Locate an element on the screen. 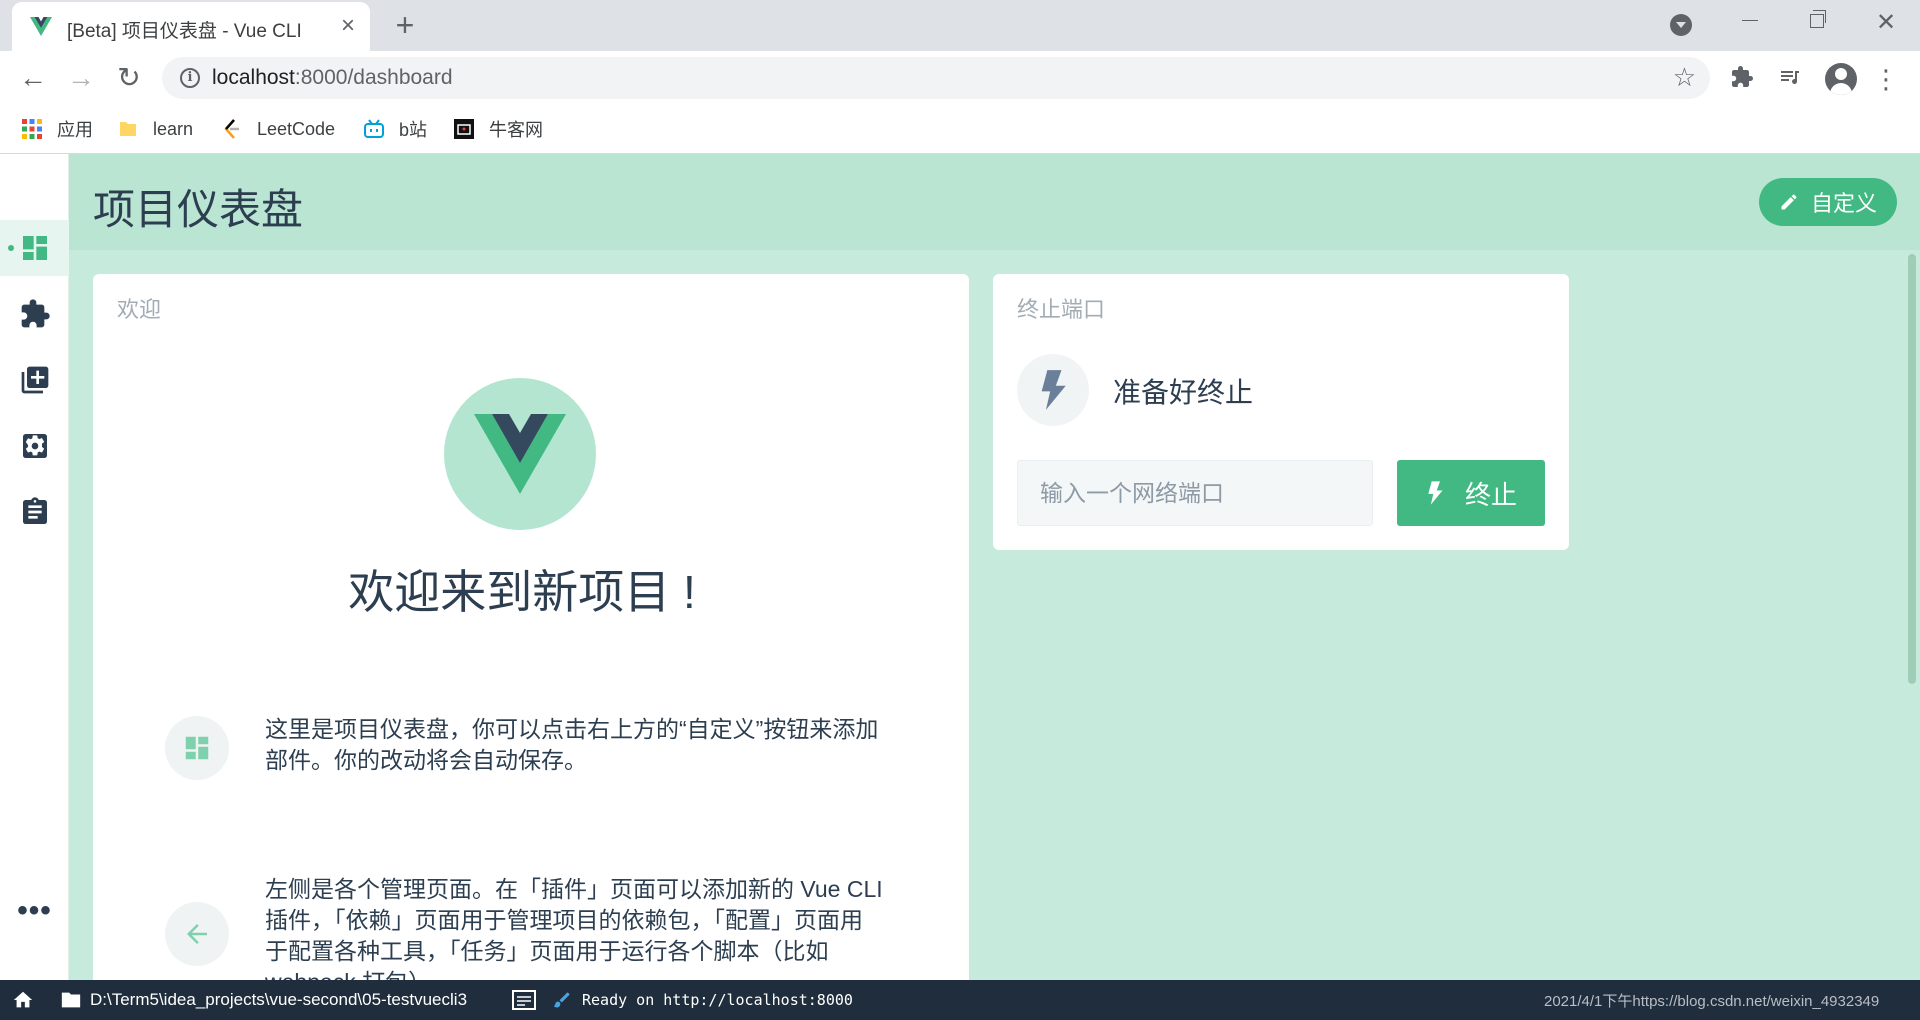 The width and height of the screenshot is (1920, 1020). sidebar-item-tasks is located at coordinates (34, 512).